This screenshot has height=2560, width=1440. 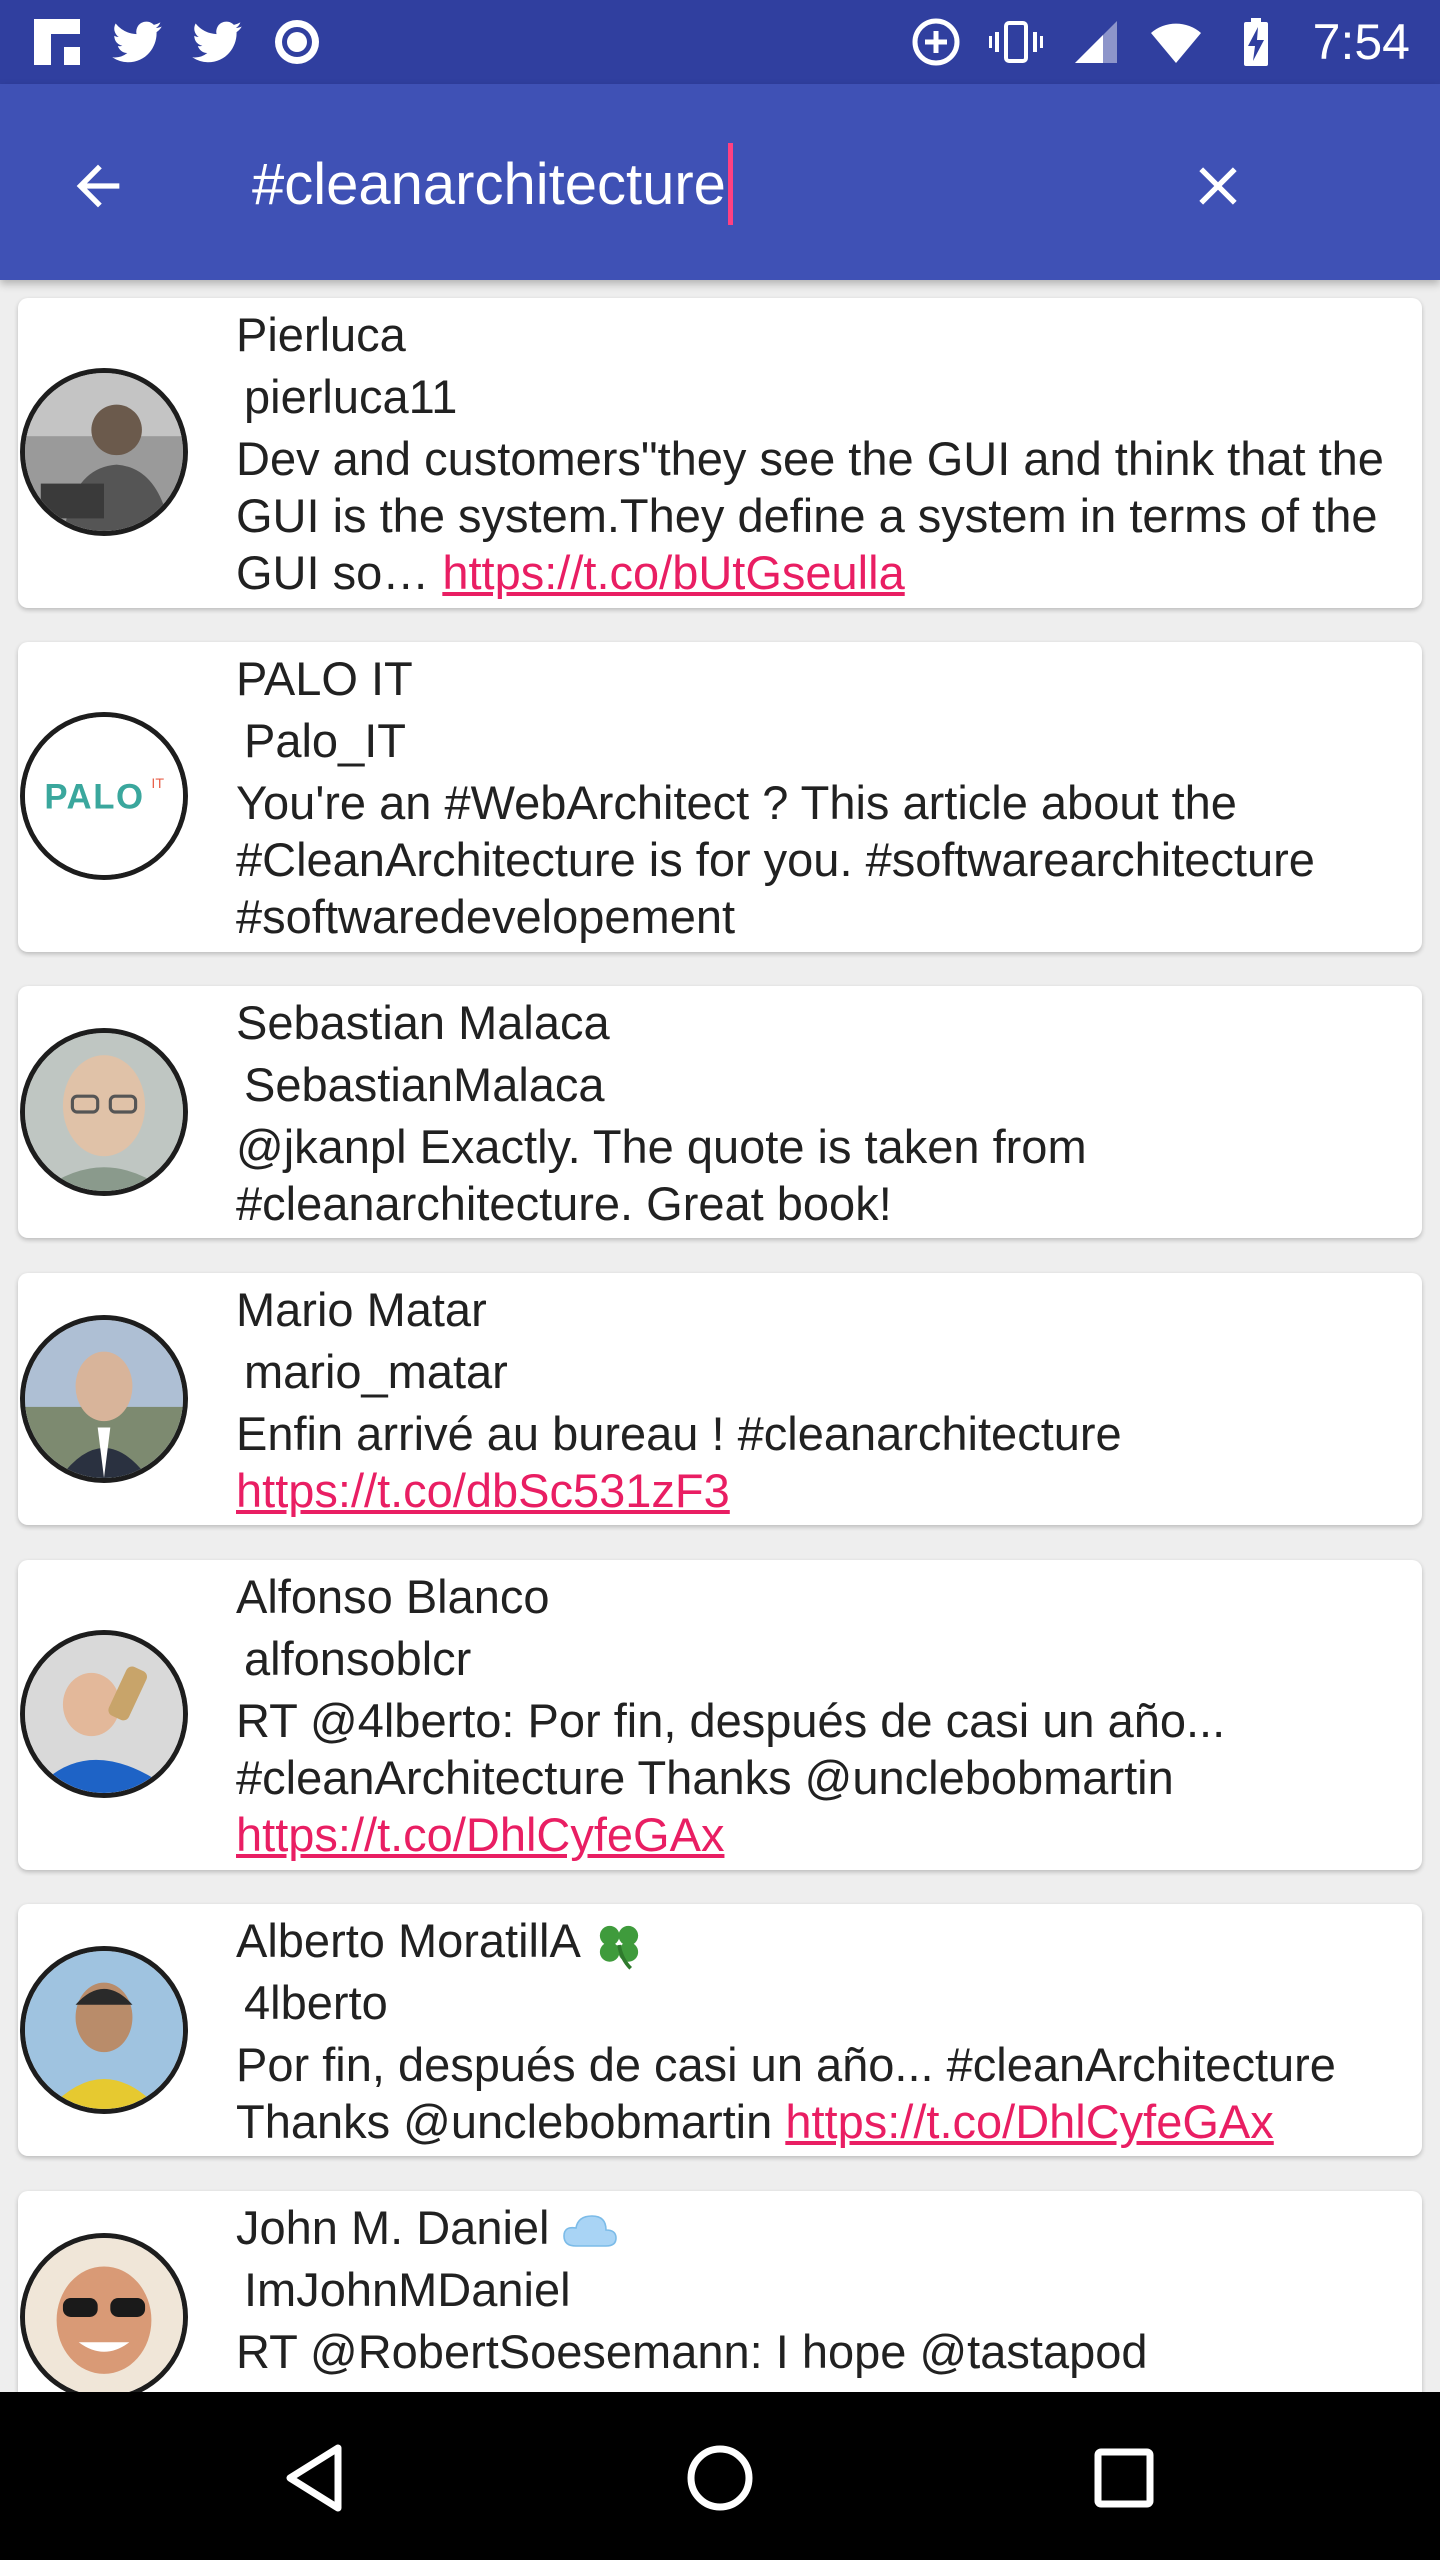 What do you see at coordinates (104, 2315) in the screenshot?
I see `avatar-photo-man-sunglasses` at bounding box center [104, 2315].